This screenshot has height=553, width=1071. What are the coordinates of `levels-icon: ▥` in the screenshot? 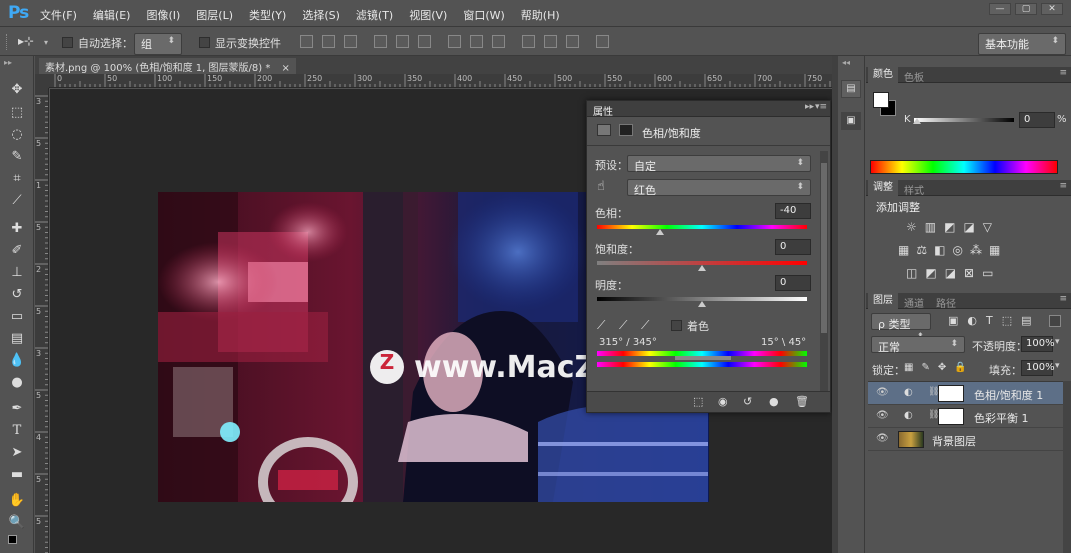 It's located at (930, 227).